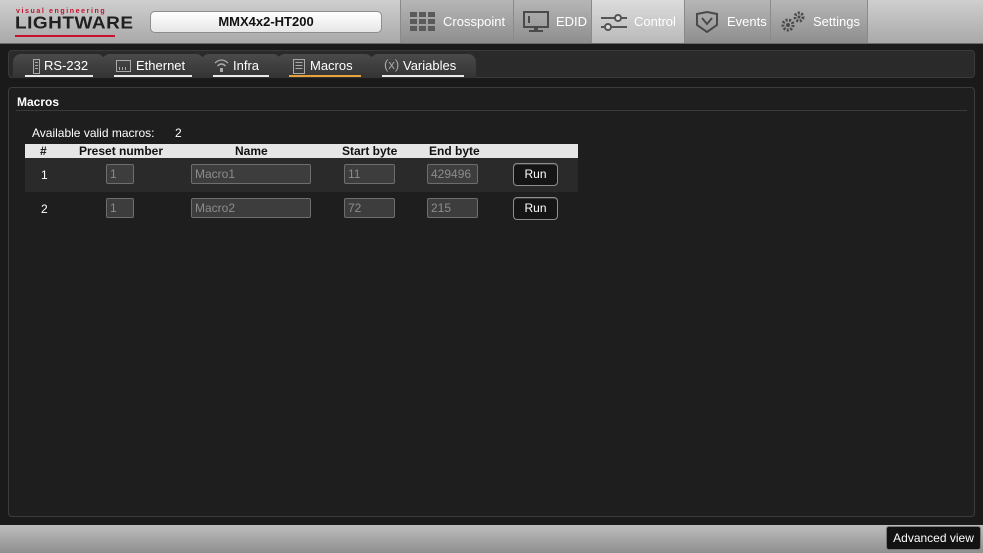 This screenshot has height=553, width=983. What do you see at coordinates (793, 22) in the screenshot?
I see `gears-icon` at bounding box center [793, 22].